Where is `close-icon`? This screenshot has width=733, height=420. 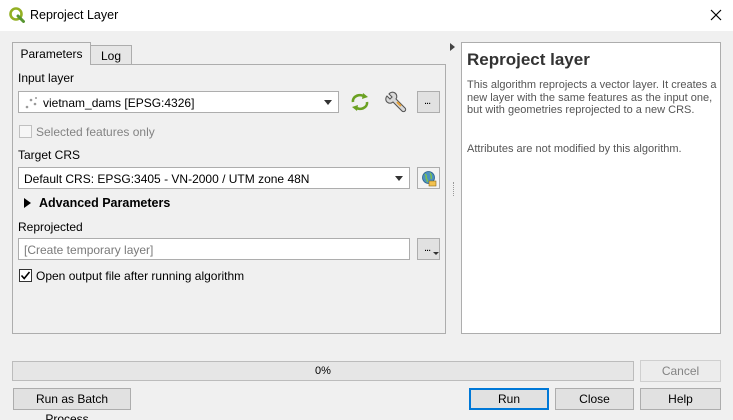
close-icon is located at coordinates (716, 15).